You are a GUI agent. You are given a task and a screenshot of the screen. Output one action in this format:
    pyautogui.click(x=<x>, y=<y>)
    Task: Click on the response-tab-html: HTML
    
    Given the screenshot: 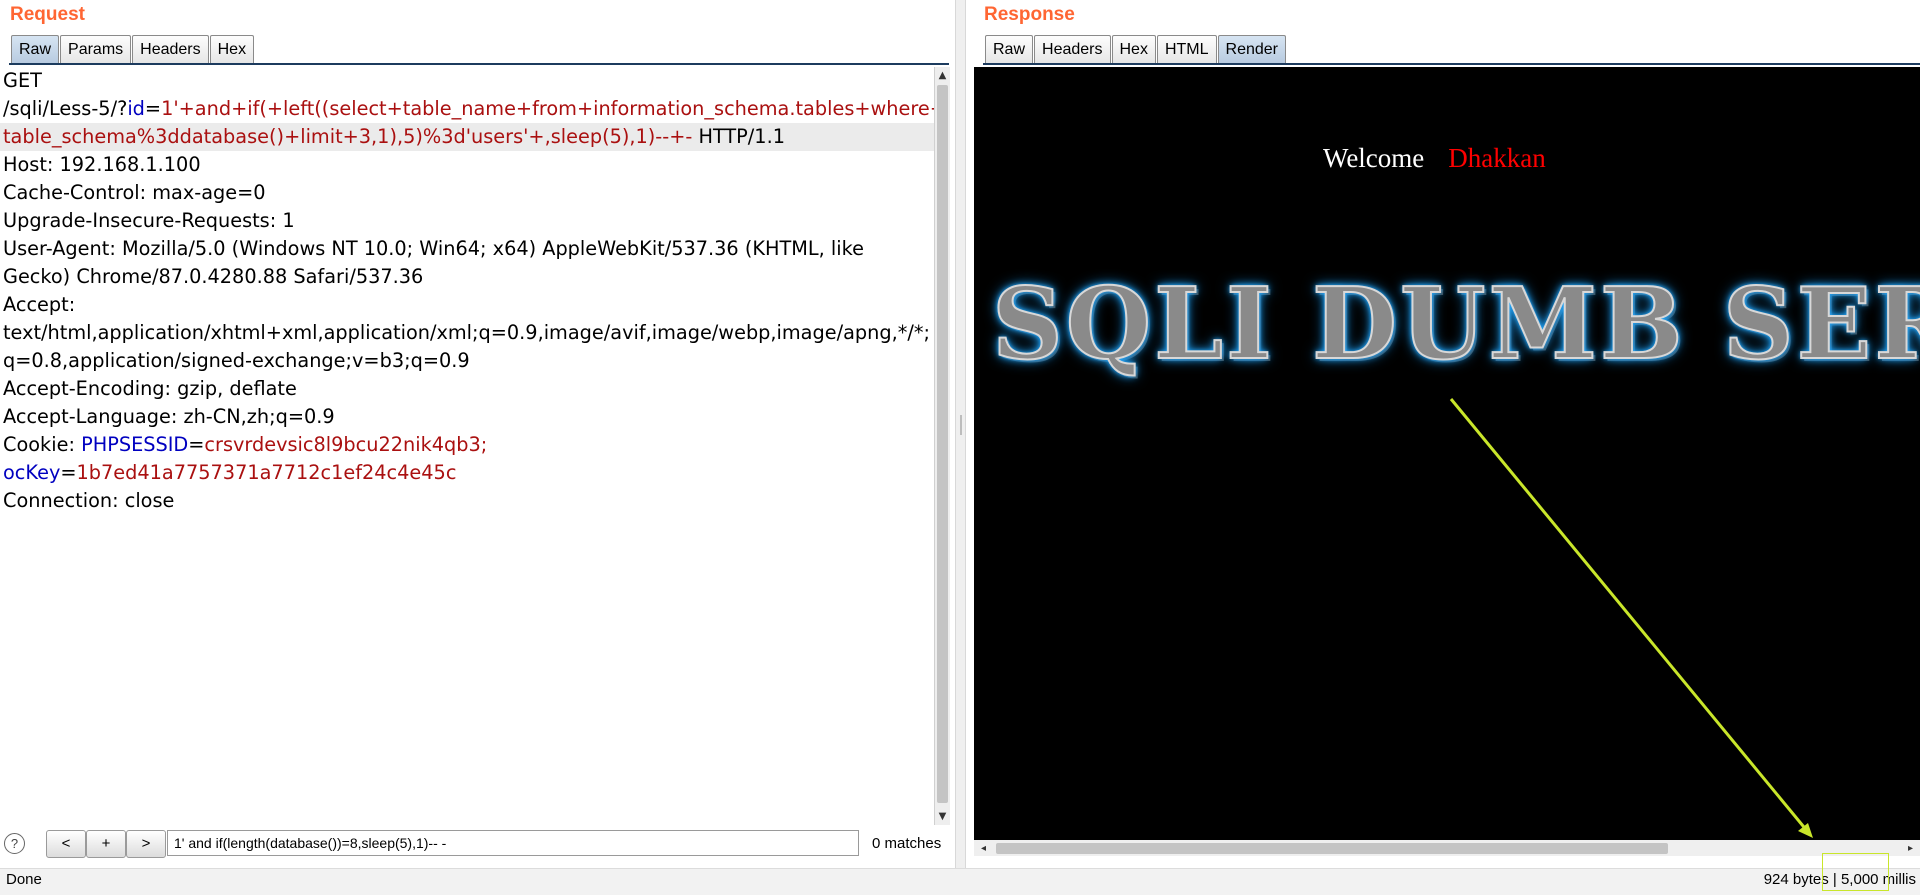 What is the action you would take?
    pyautogui.click(x=1186, y=49)
    